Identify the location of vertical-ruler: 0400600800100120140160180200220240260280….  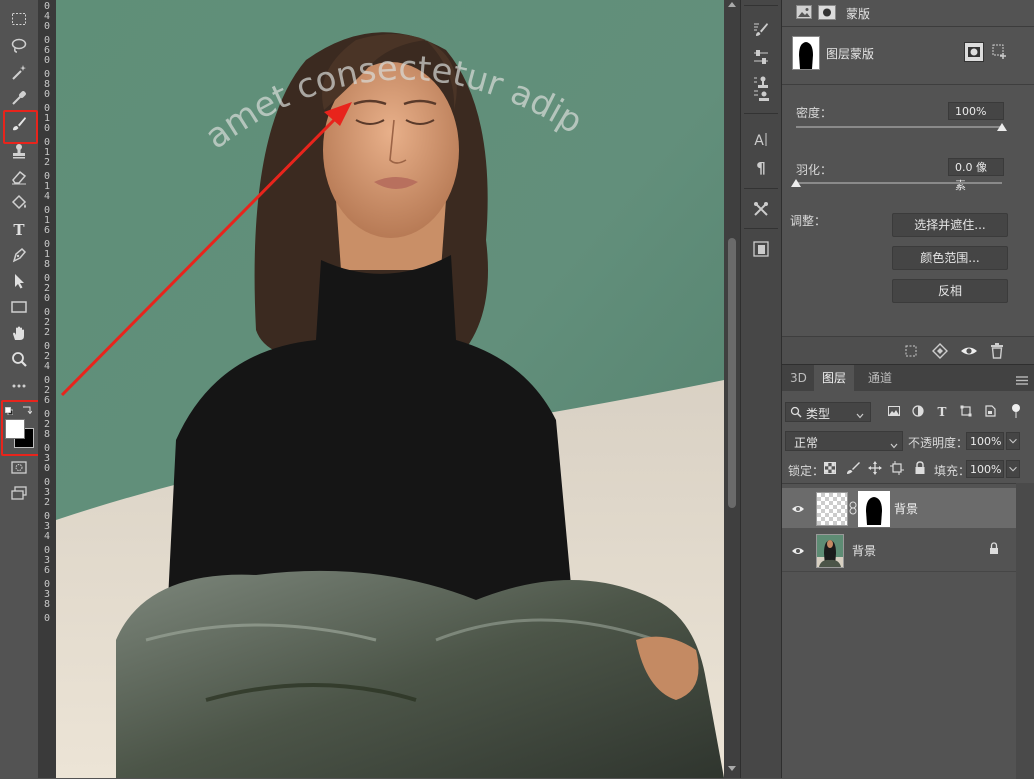
(47, 389).